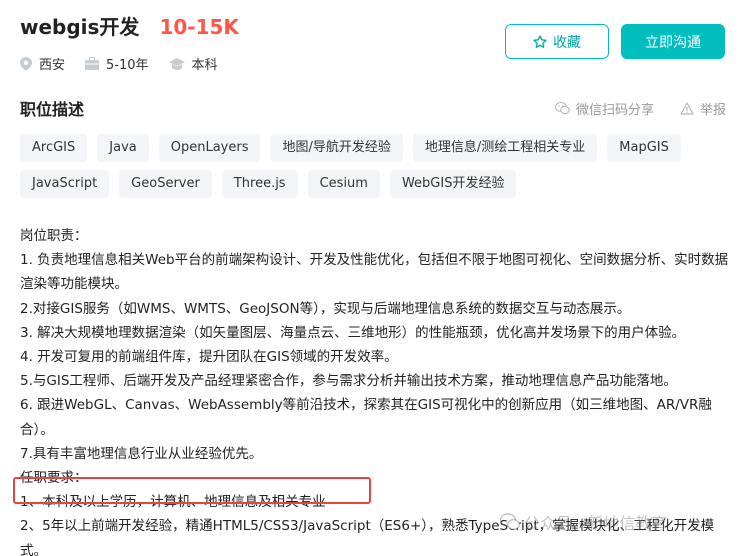 This screenshot has height=556, width=754. I want to click on skill-tag: GeoServer, so click(165, 184).